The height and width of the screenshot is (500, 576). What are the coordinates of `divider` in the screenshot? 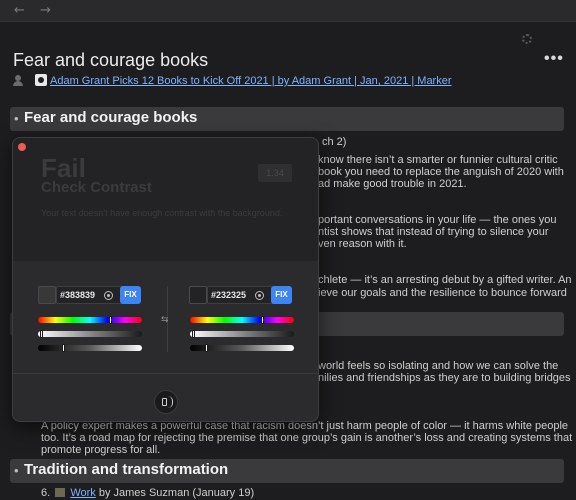 It's located at (165, 373).